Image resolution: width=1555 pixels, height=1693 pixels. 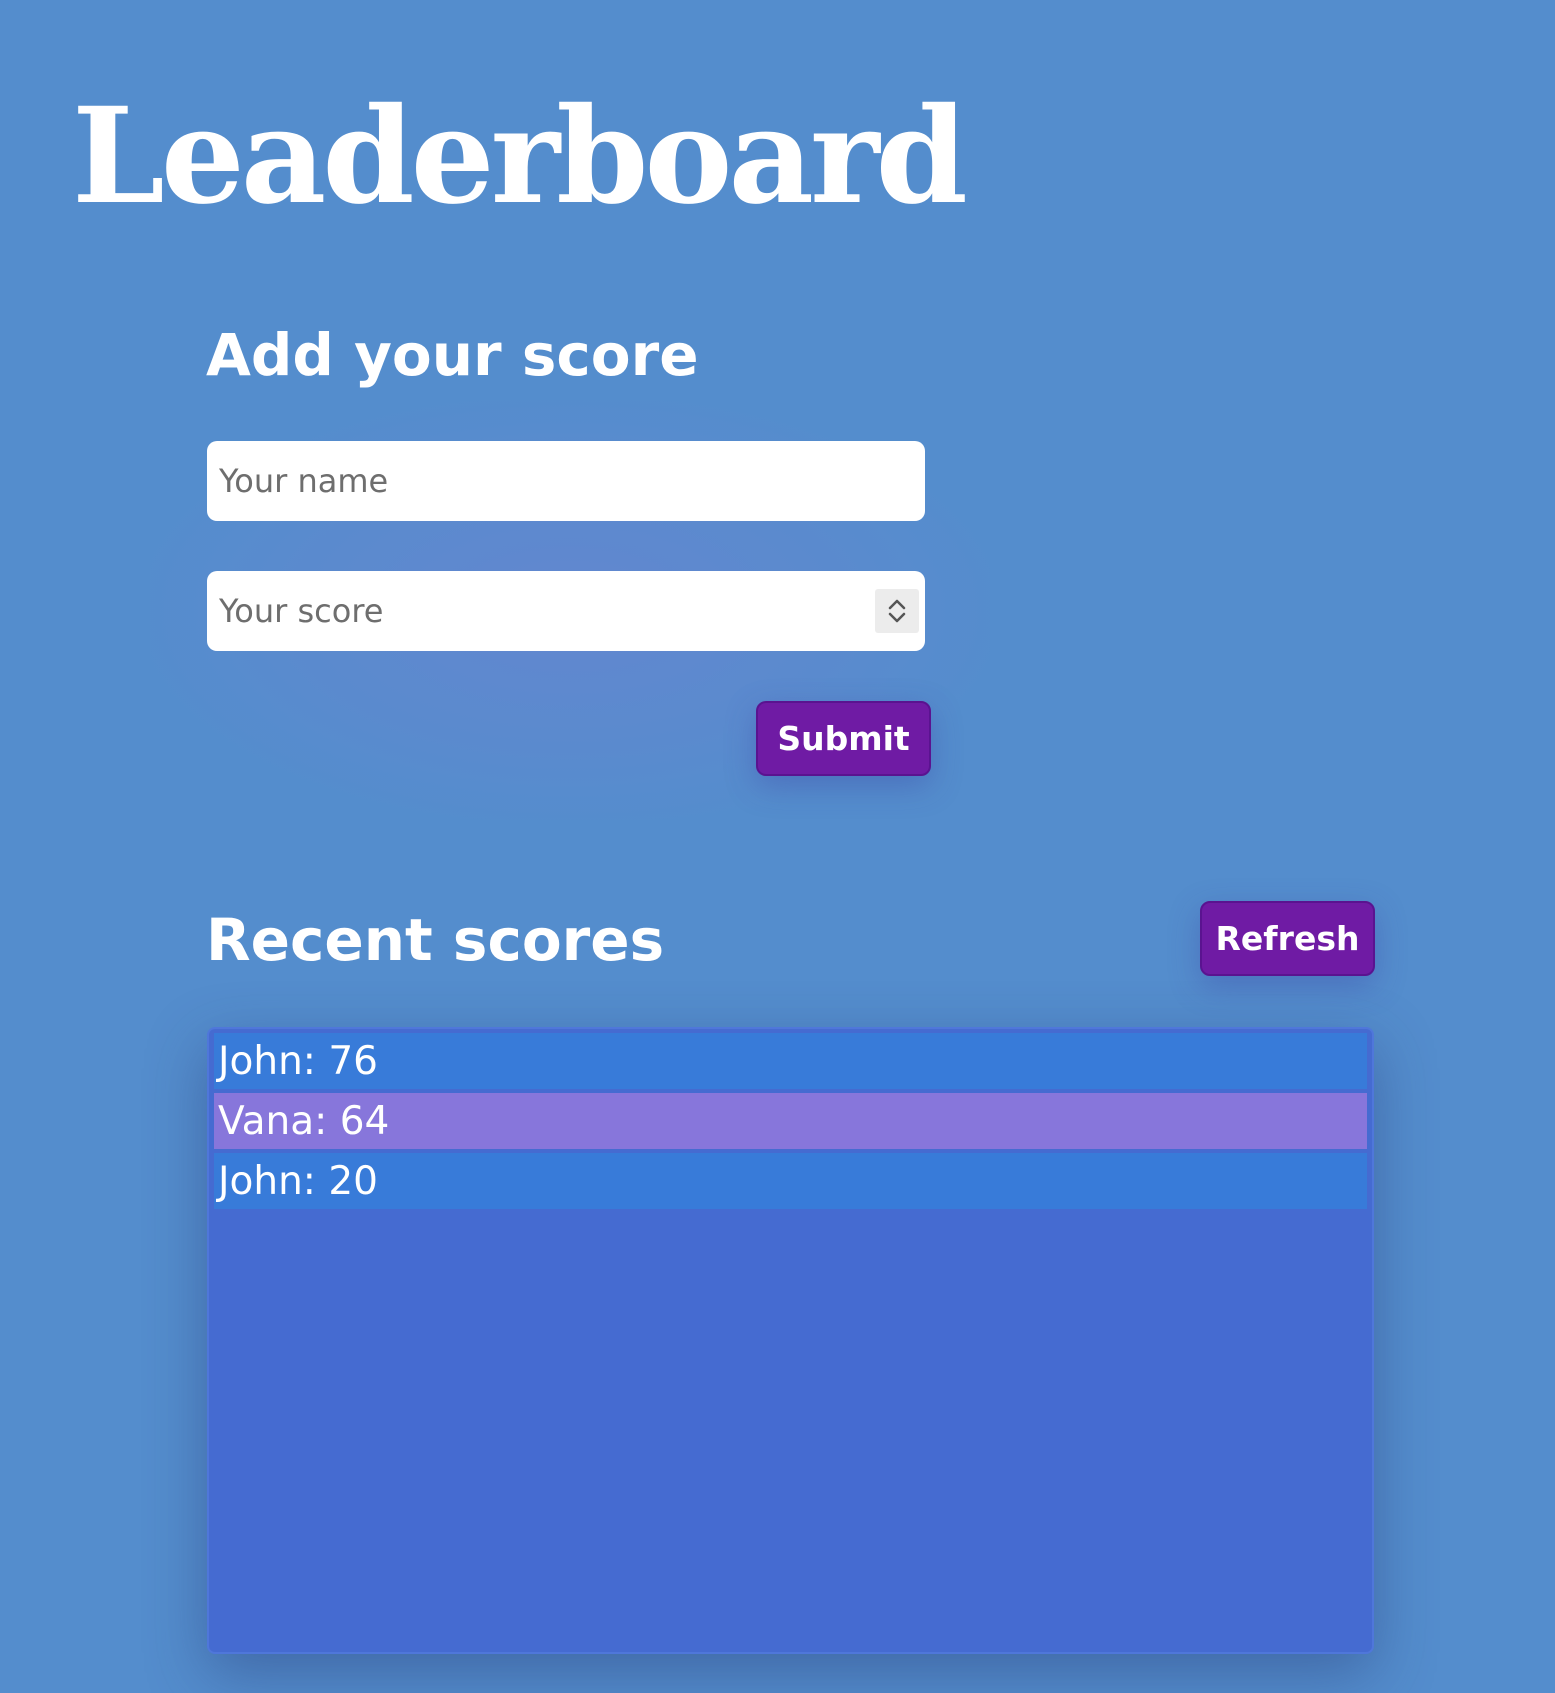 What do you see at coordinates (897, 604) in the screenshot?
I see `chevron-up-icon` at bounding box center [897, 604].